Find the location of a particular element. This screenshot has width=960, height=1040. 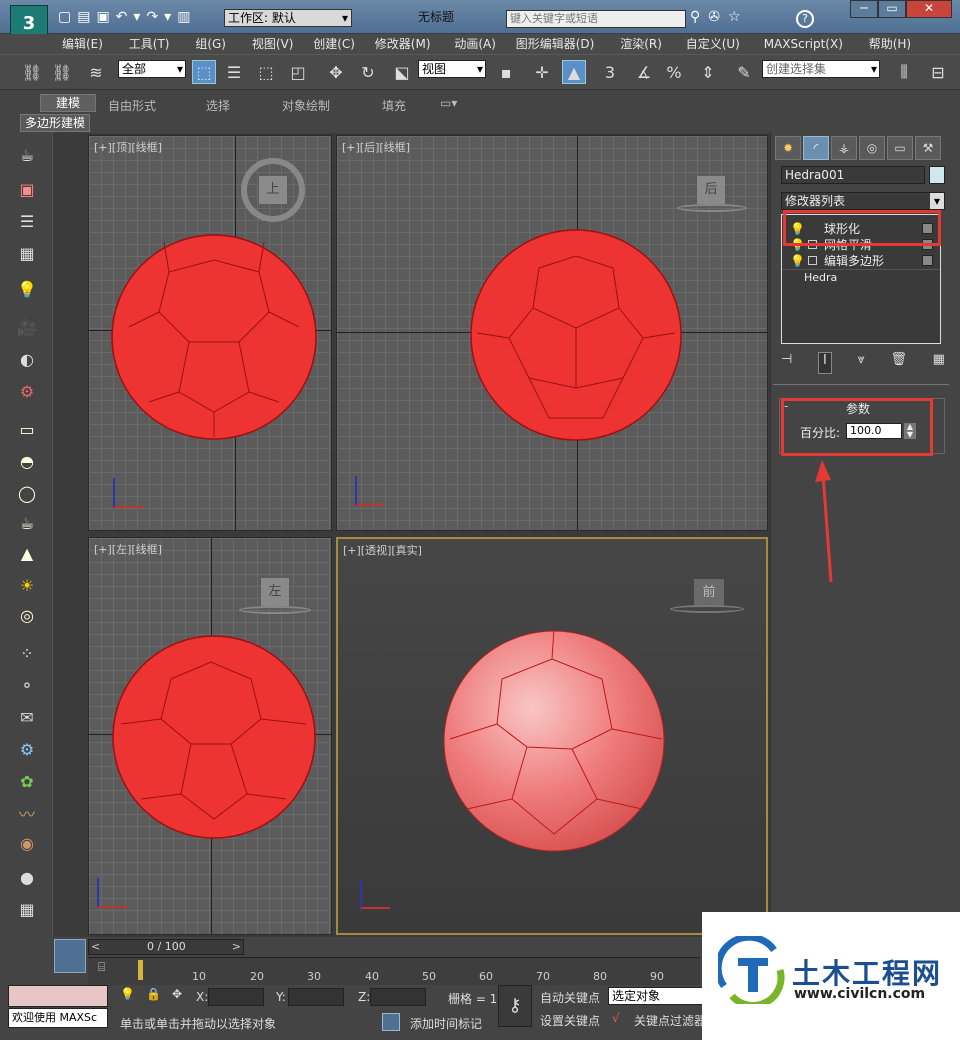

infocenter-icons: ⚲✇☆ is located at coordinates (719, 17).